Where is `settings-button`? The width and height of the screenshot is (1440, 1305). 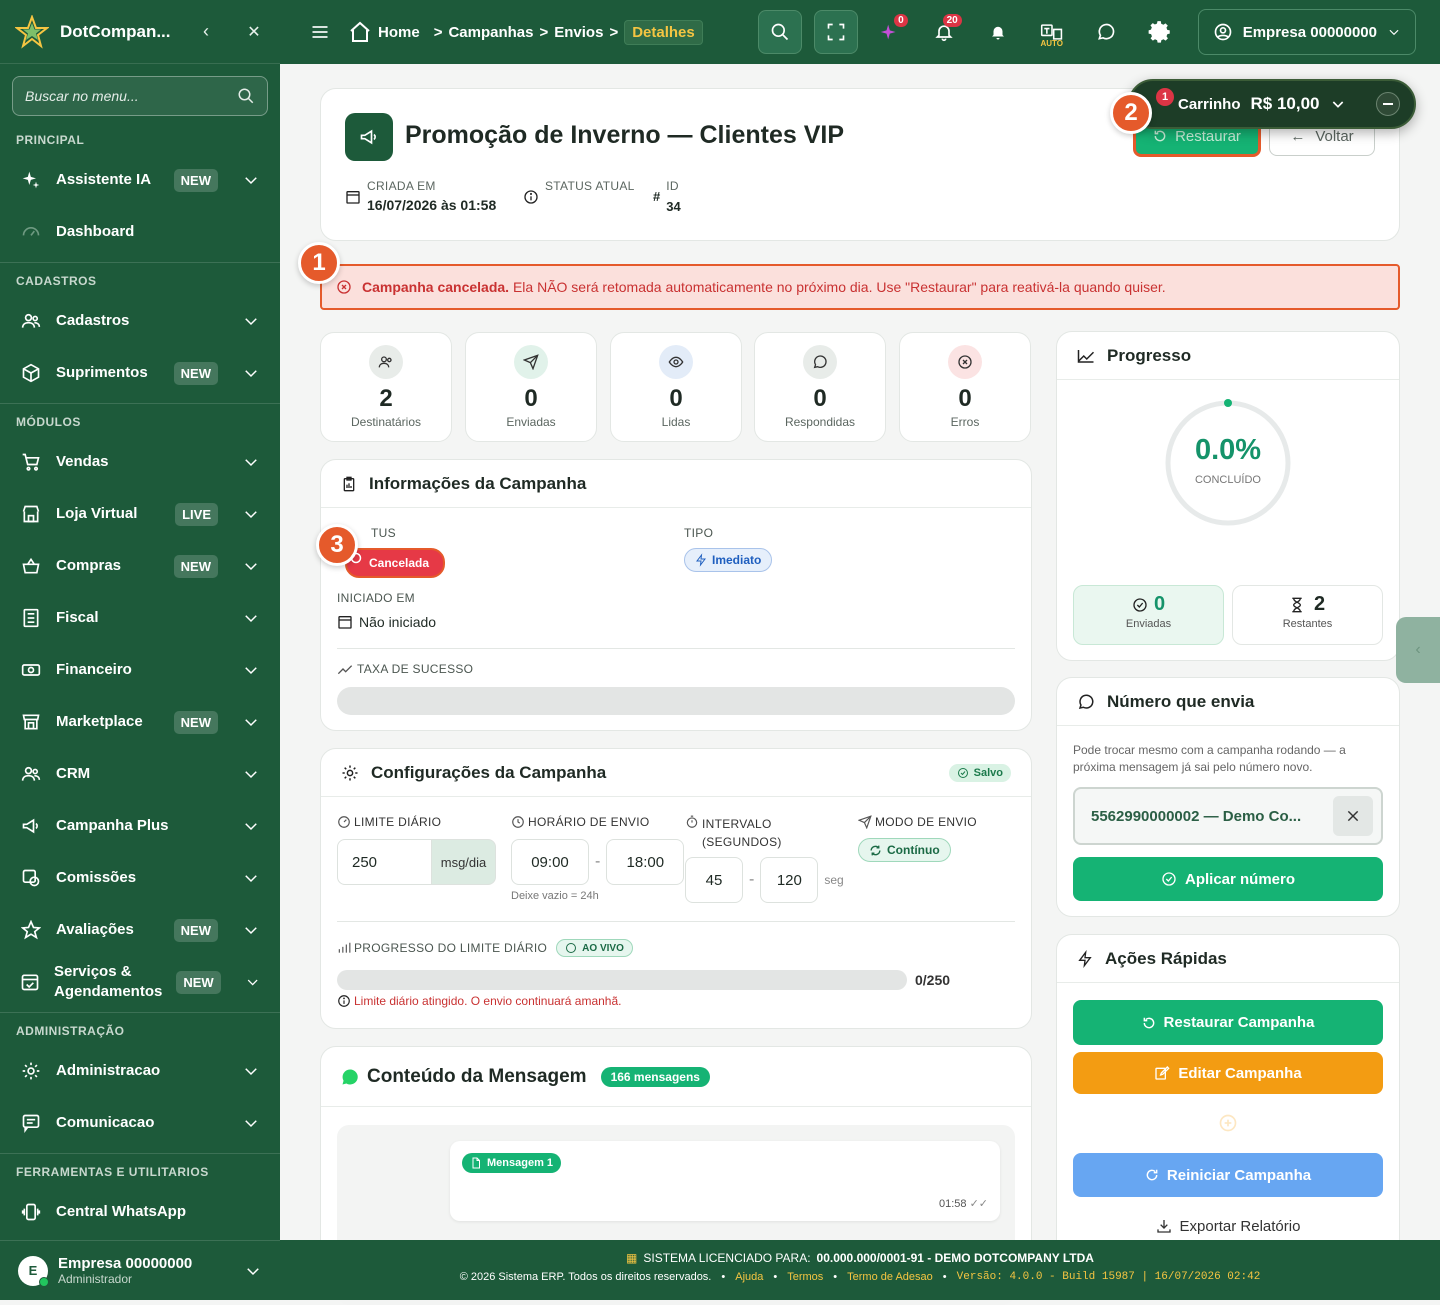
settings-button is located at coordinates (1160, 32).